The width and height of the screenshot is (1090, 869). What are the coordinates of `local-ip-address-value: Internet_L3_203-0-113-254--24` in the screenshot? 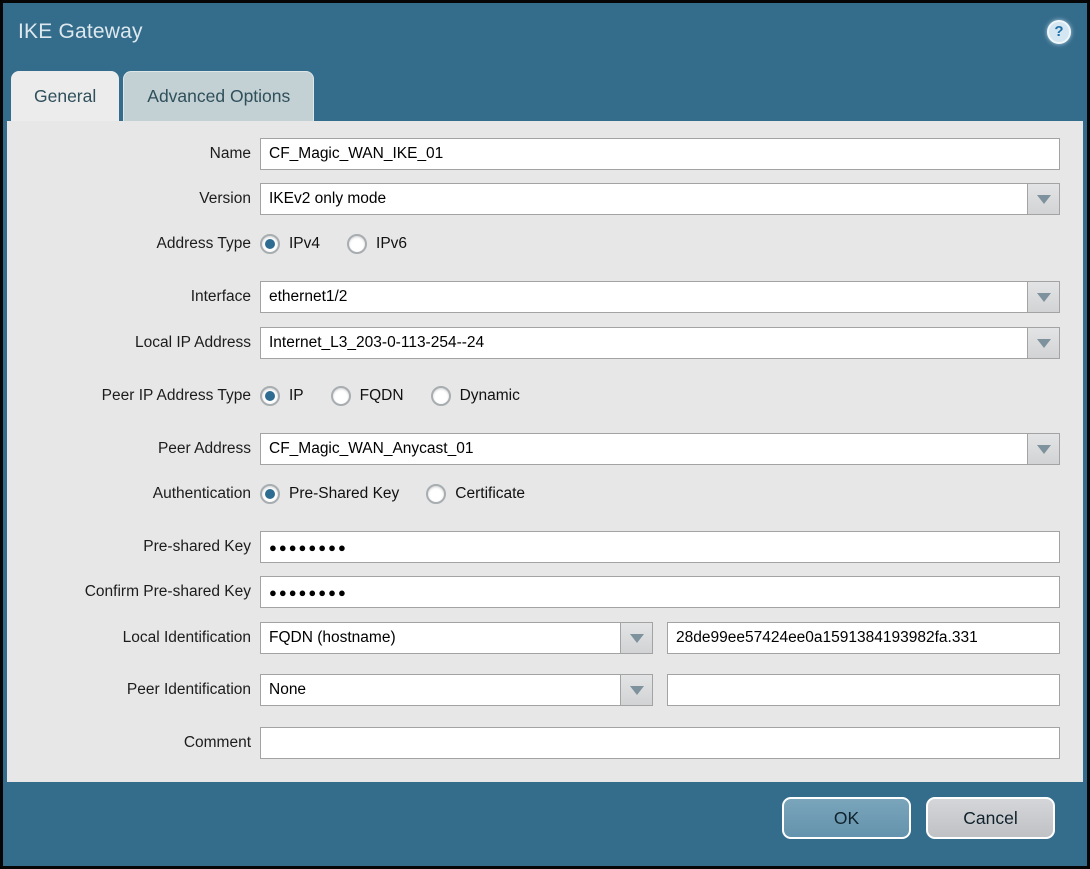 It's located at (377, 342).